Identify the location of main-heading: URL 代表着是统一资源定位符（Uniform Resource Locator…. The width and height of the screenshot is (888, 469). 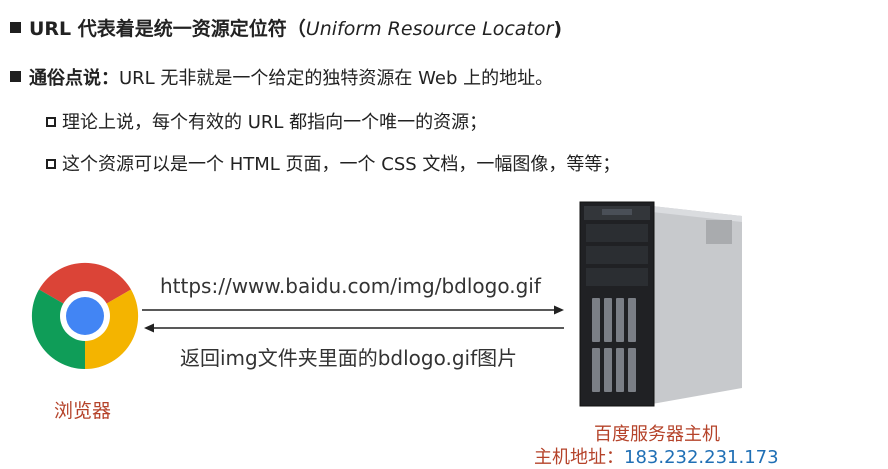
(286, 27).